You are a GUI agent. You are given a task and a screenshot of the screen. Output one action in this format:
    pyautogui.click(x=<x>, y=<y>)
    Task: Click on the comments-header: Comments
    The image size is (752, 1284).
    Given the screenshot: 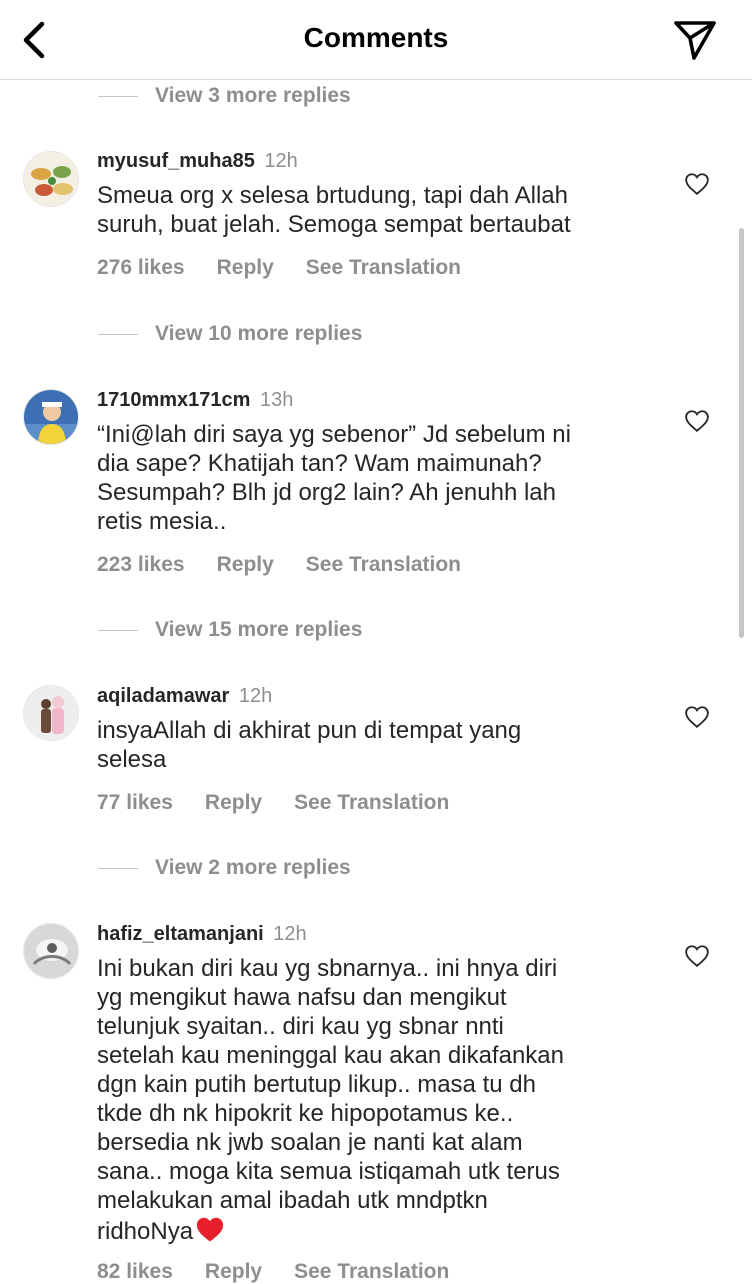 What is the action you would take?
    pyautogui.click(x=376, y=40)
    